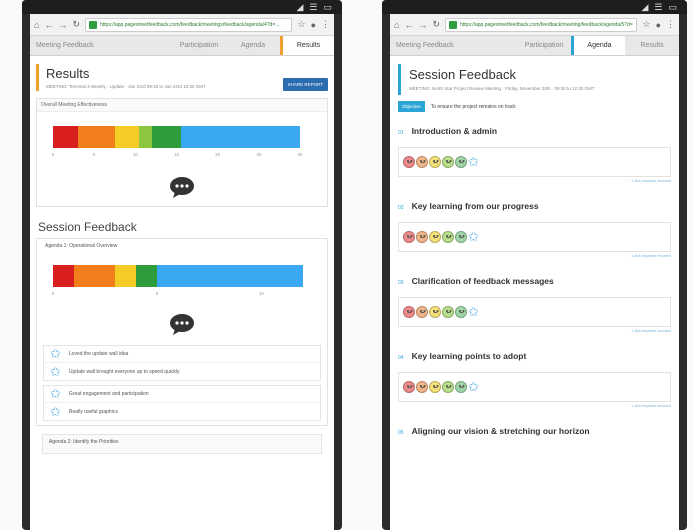 This screenshot has height=530, width=693. I want to click on agenda-2-heading: Agenda 2: Identify the Priorities, so click(182, 444).